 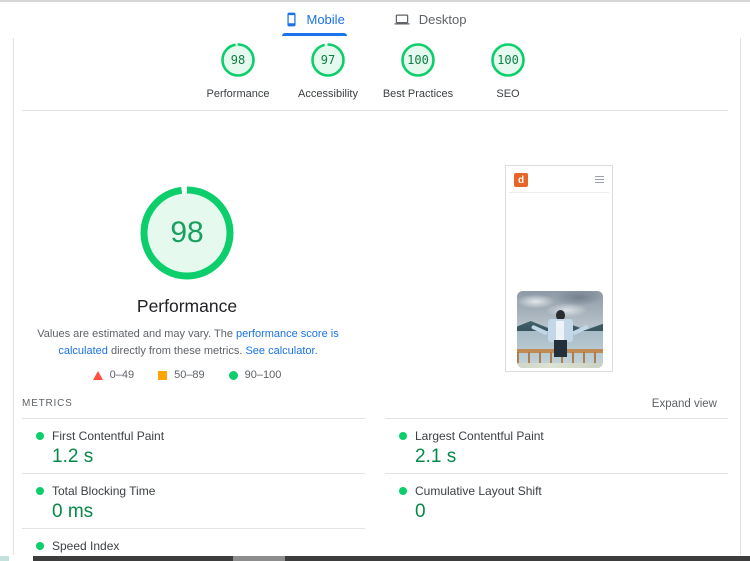 I want to click on window-left-border, so click(x=13, y=296).